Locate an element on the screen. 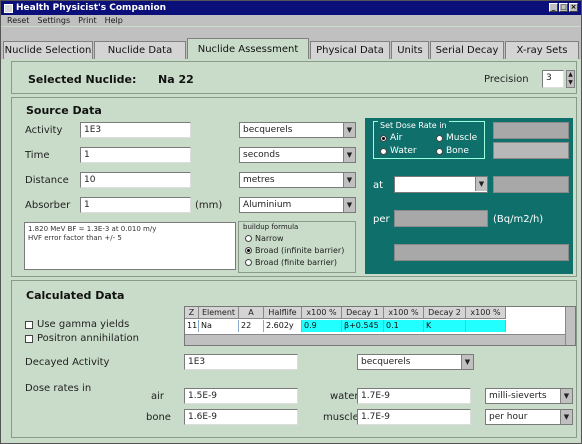 The width and height of the screenshot is (582, 444). use-gamma-checkbox: Use gamma yields is located at coordinates (77, 324).